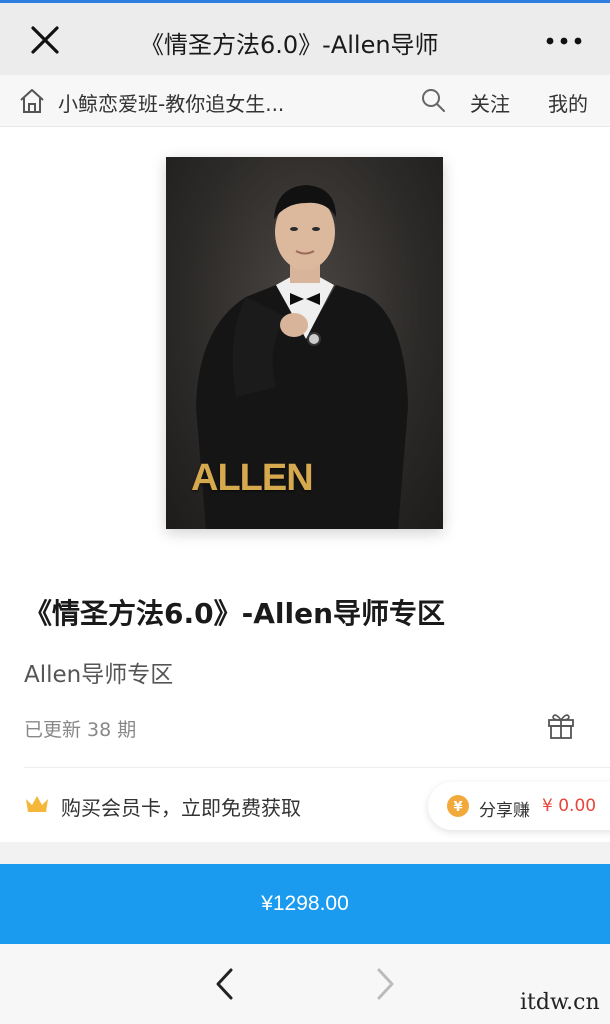 The width and height of the screenshot is (610, 1024). I want to click on share-earn-button: ¥ 分享赚 ¥ 0.00, so click(519, 806).